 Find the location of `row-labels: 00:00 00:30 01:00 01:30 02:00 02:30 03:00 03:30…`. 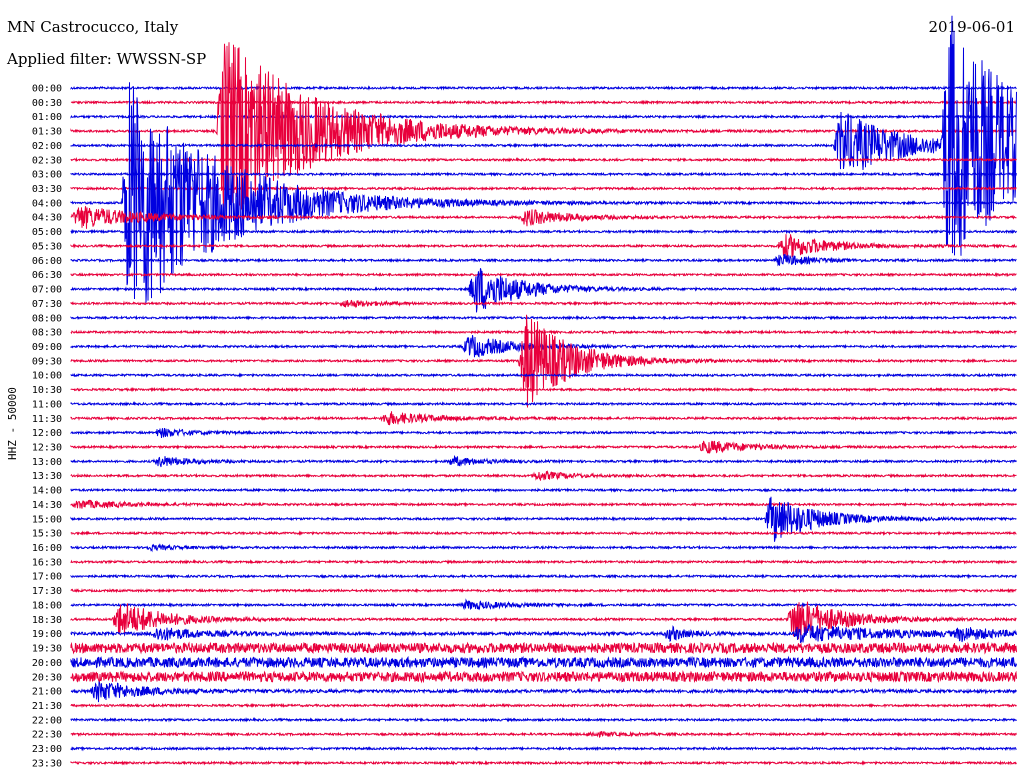

row-labels: 00:00 00:30 01:00 01:30 02:00 02:30 03:00 03:30… is located at coordinates (47, 427).